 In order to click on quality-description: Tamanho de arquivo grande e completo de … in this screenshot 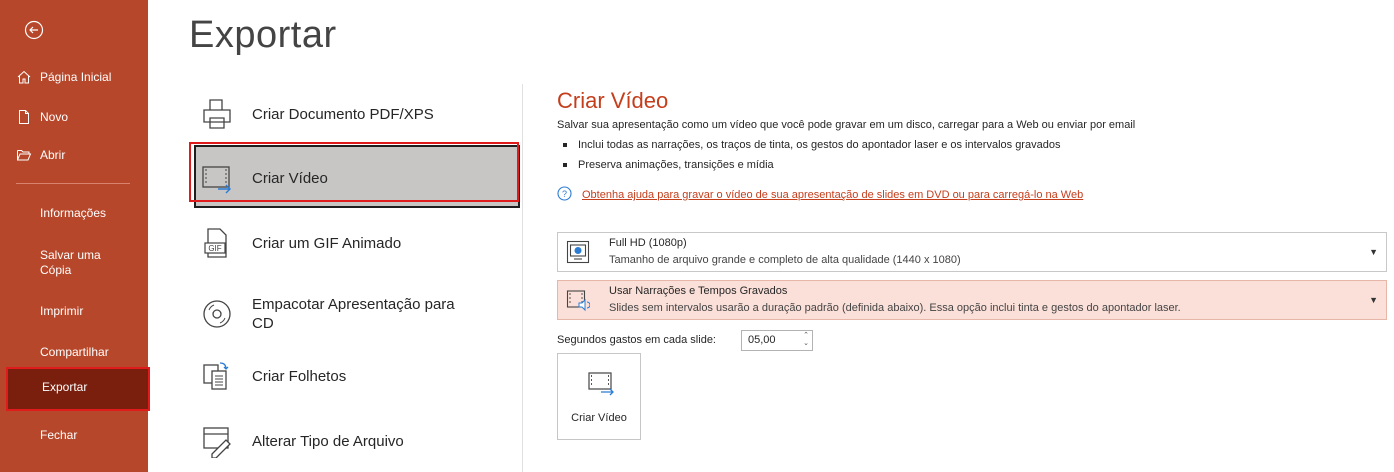, I will do `click(785, 260)`.